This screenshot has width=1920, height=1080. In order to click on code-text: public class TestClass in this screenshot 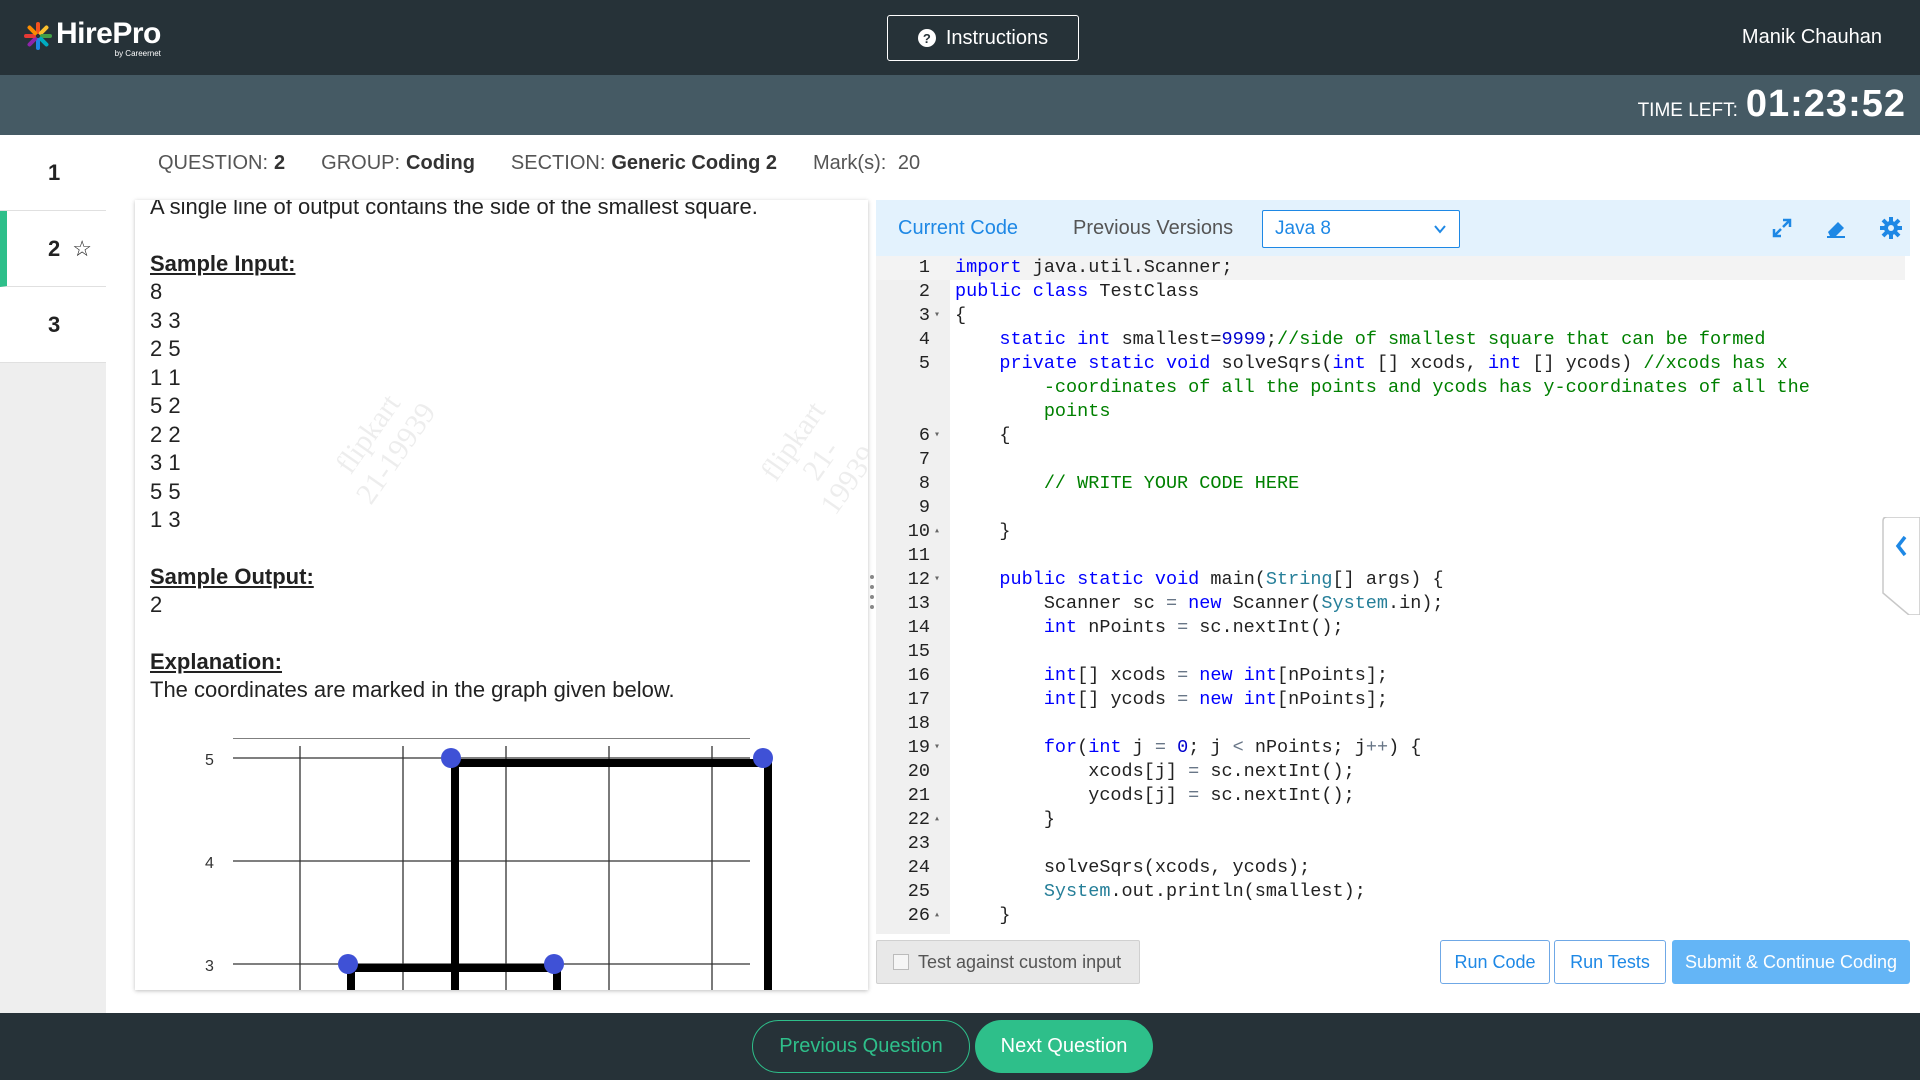, I will do `click(1077, 291)`.